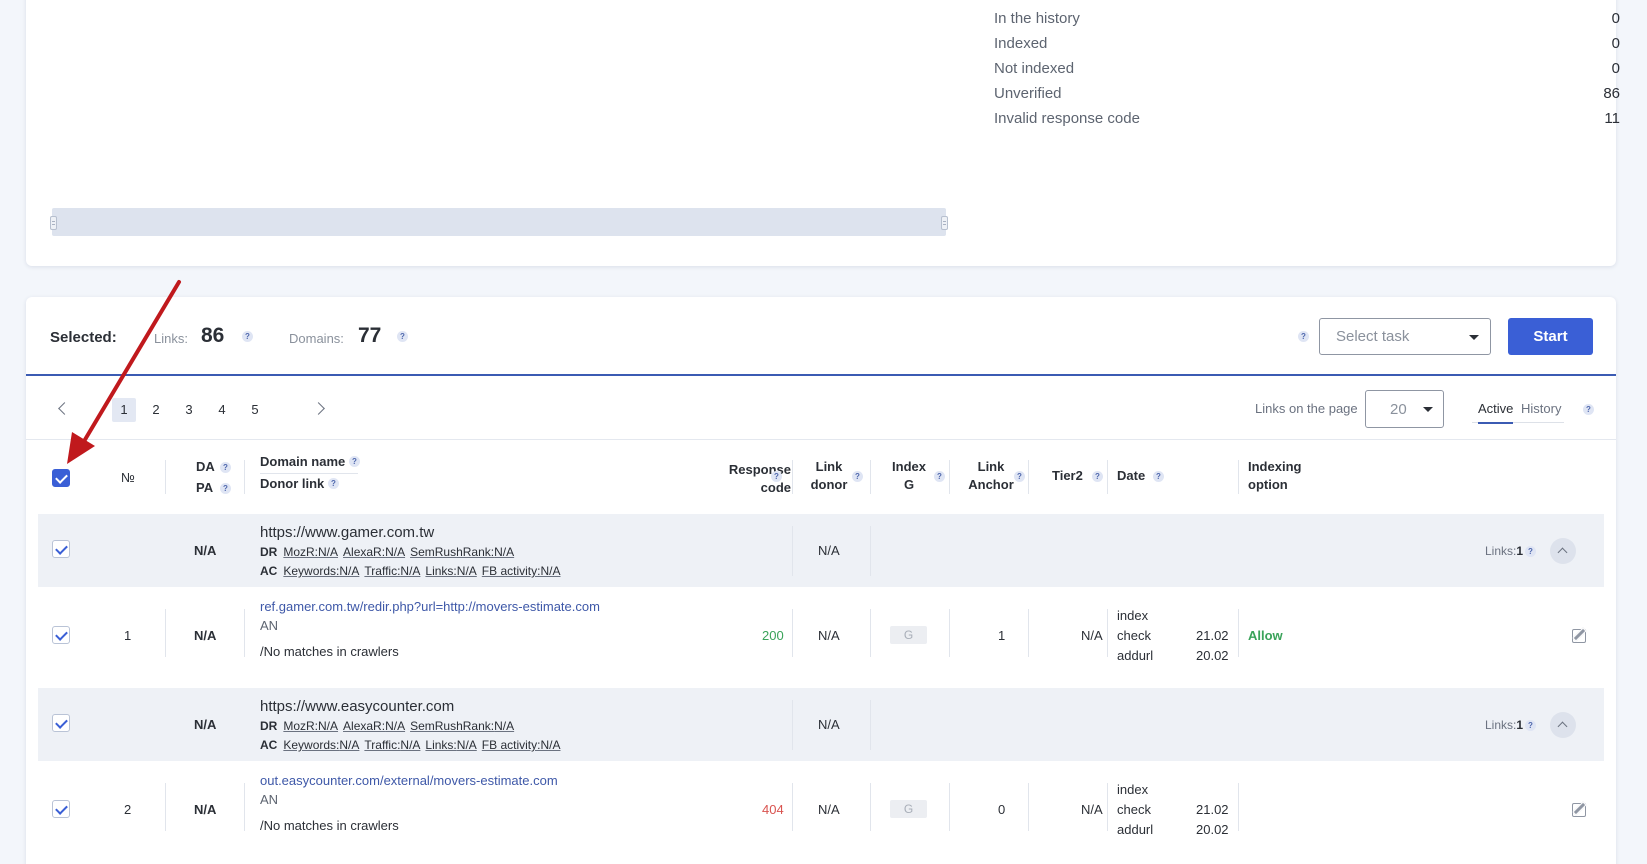  I want to click on stat-row: In the history 0, so click(1307, 18).